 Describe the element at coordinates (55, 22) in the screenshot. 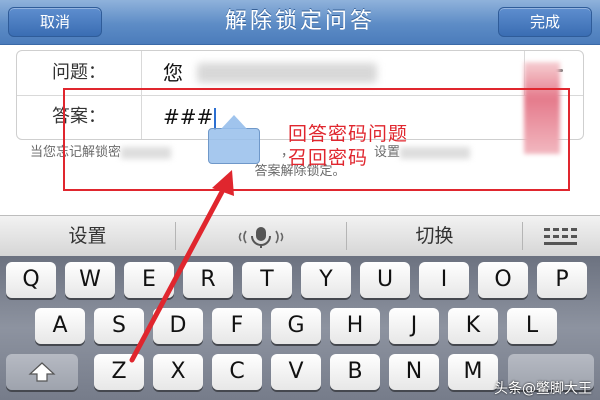

I see `cancel-button: 取消` at that location.